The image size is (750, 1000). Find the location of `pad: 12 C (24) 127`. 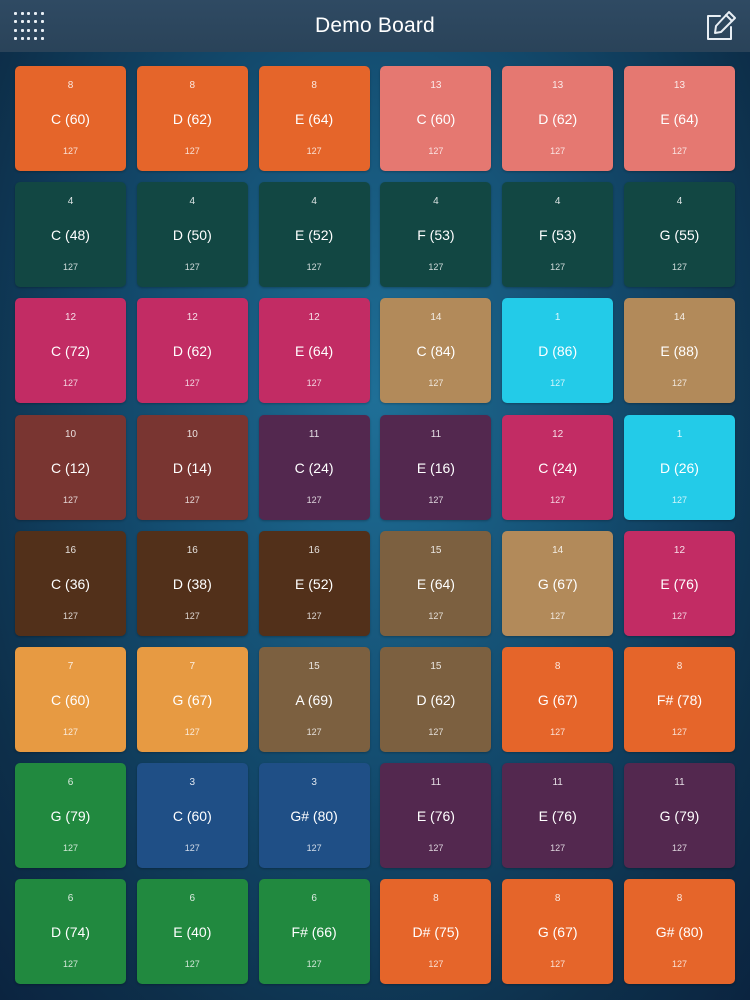

pad: 12 C (24) 127 is located at coordinates (558, 467).